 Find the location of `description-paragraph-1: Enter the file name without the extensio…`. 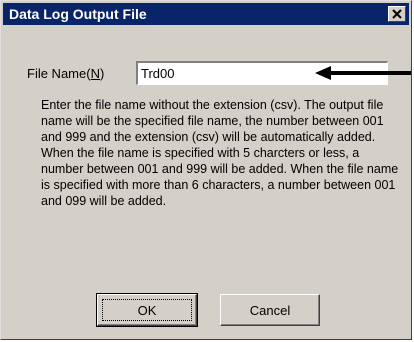

description-paragraph-1: Enter the file name without the extensio… is located at coordinates (212, 121).